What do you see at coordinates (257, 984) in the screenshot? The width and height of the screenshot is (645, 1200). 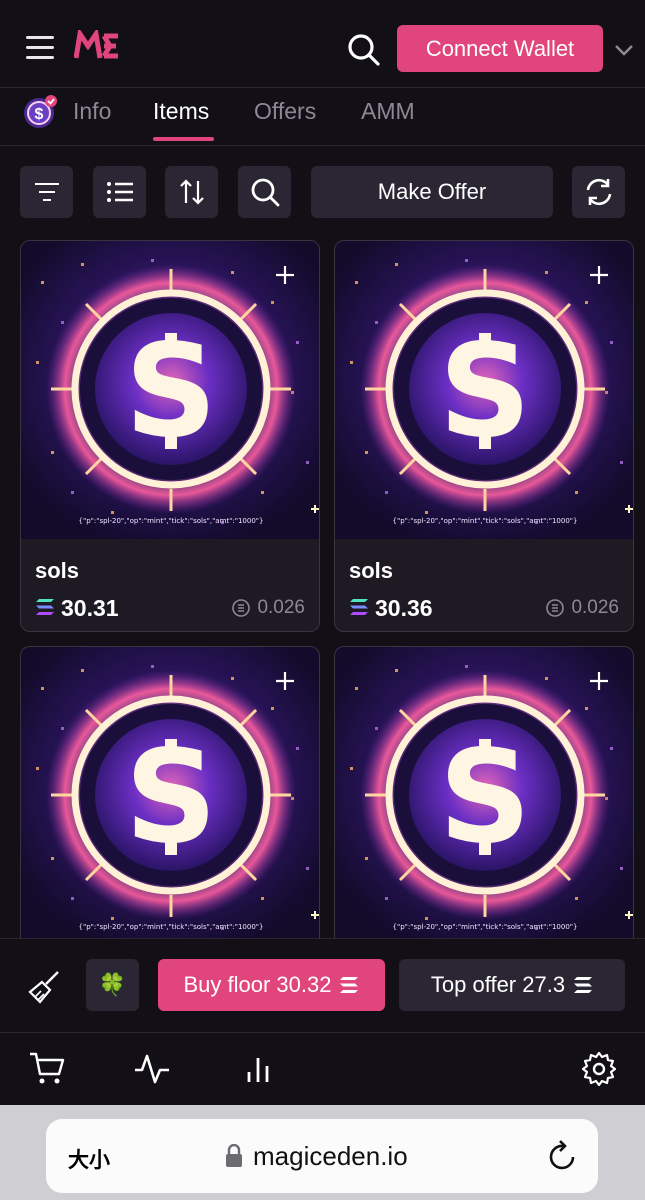 I see `buy-floor-label: Buy floor 30.32` at bounding box center [257, 984].